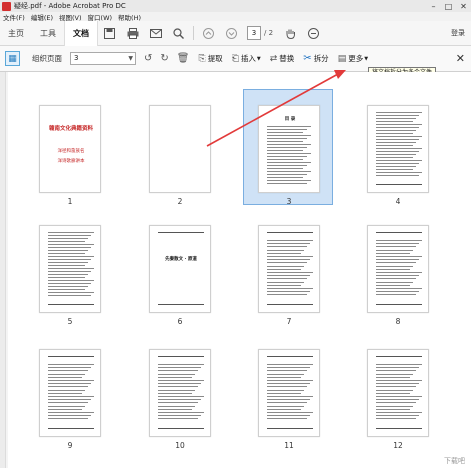 This screenshot has width=471, height=468. What do you see at coordinates (282, 58) in the screenshot?
I see `replace-button: ⇄ 替换` at bounding box center [282, 58].